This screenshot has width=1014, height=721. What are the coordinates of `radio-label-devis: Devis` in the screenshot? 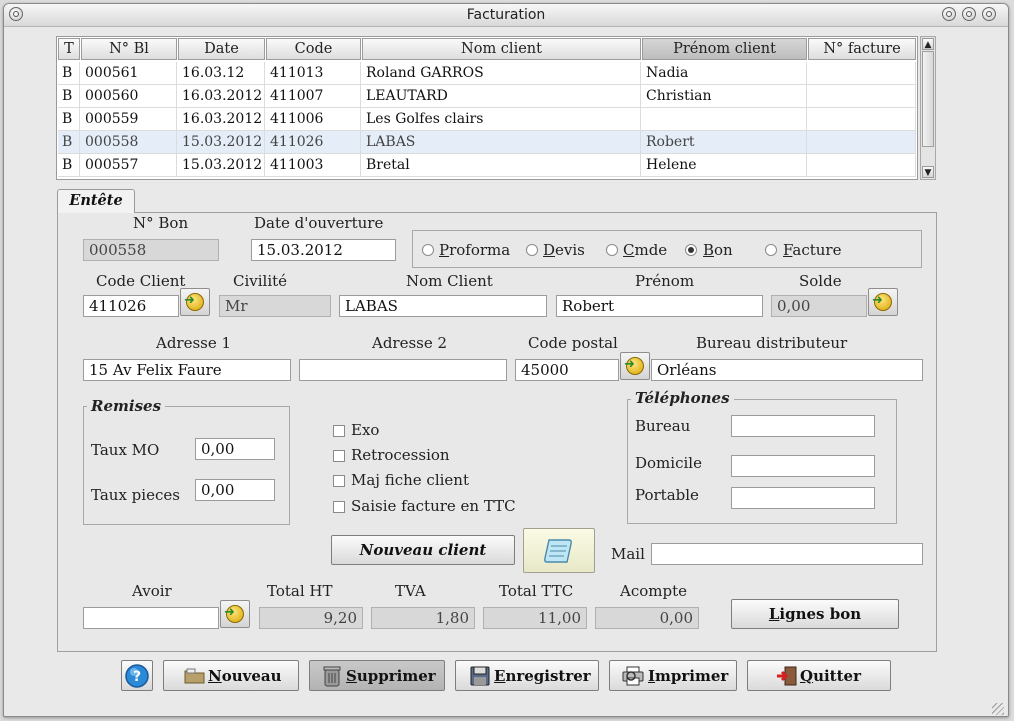 It's located at (564, 250).